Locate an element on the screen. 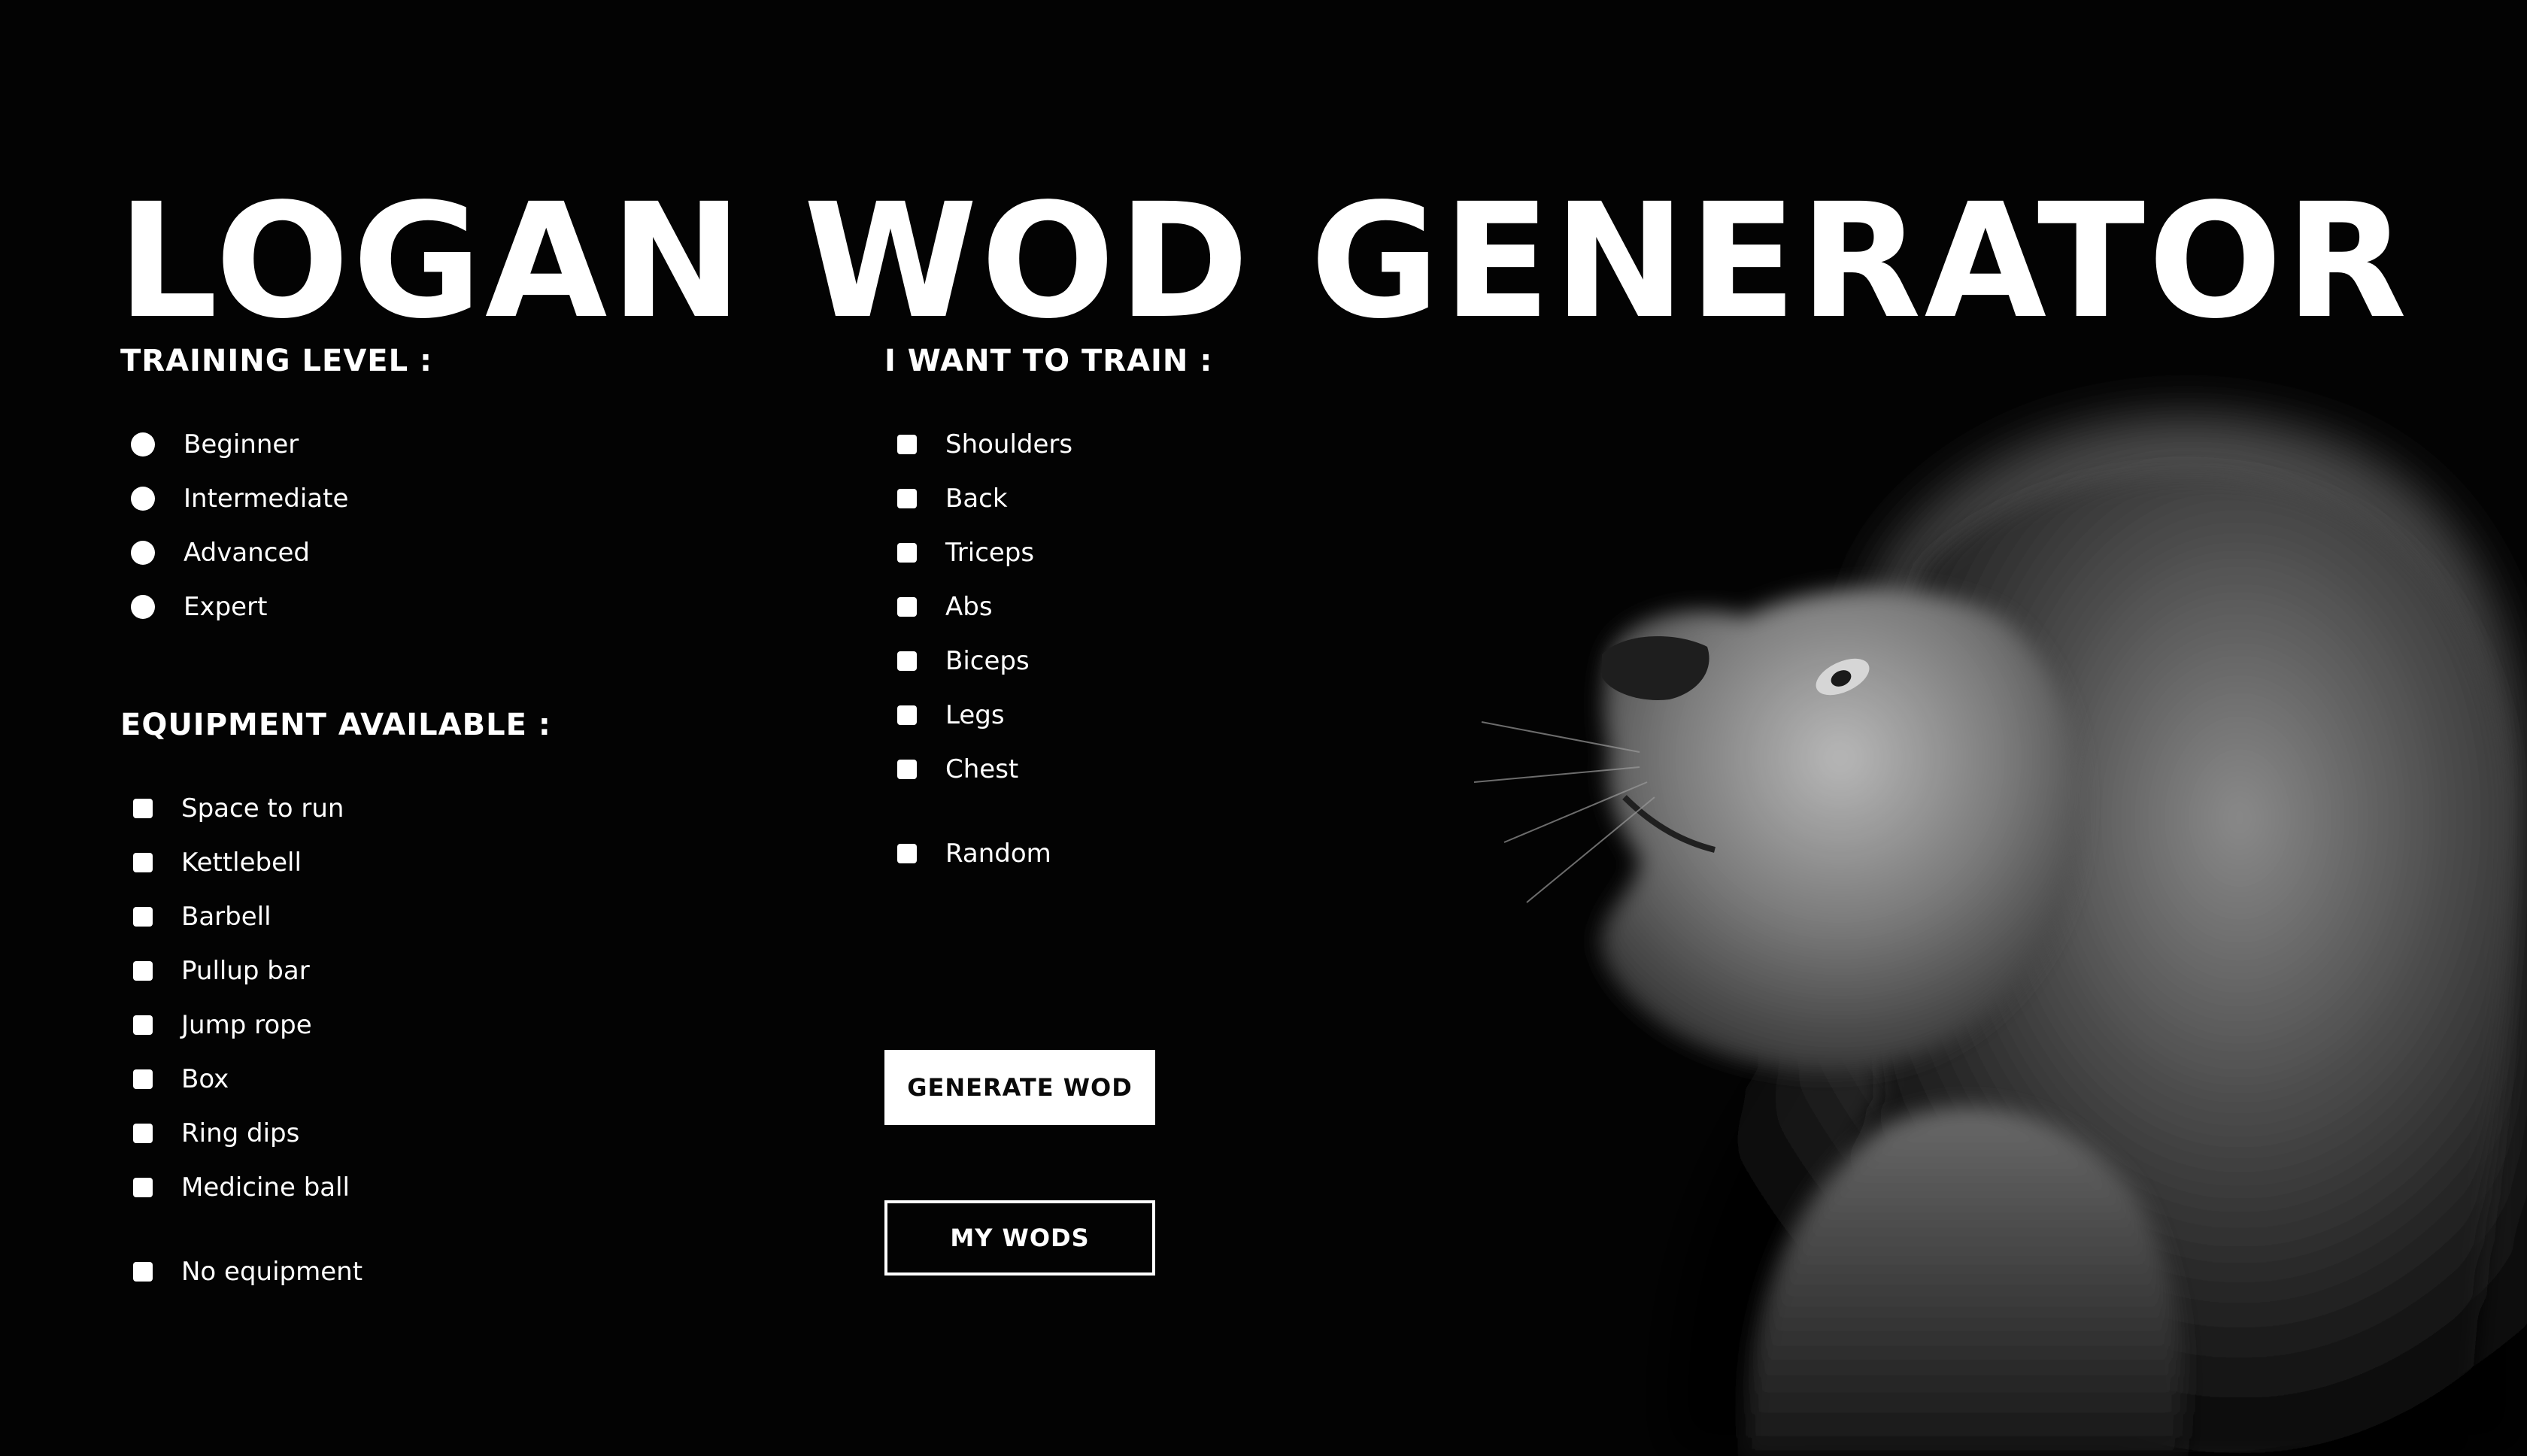 The width and height of the screenshot is (2527, 1456). equipment-option: Barbell is located at coordinates (196, 916).